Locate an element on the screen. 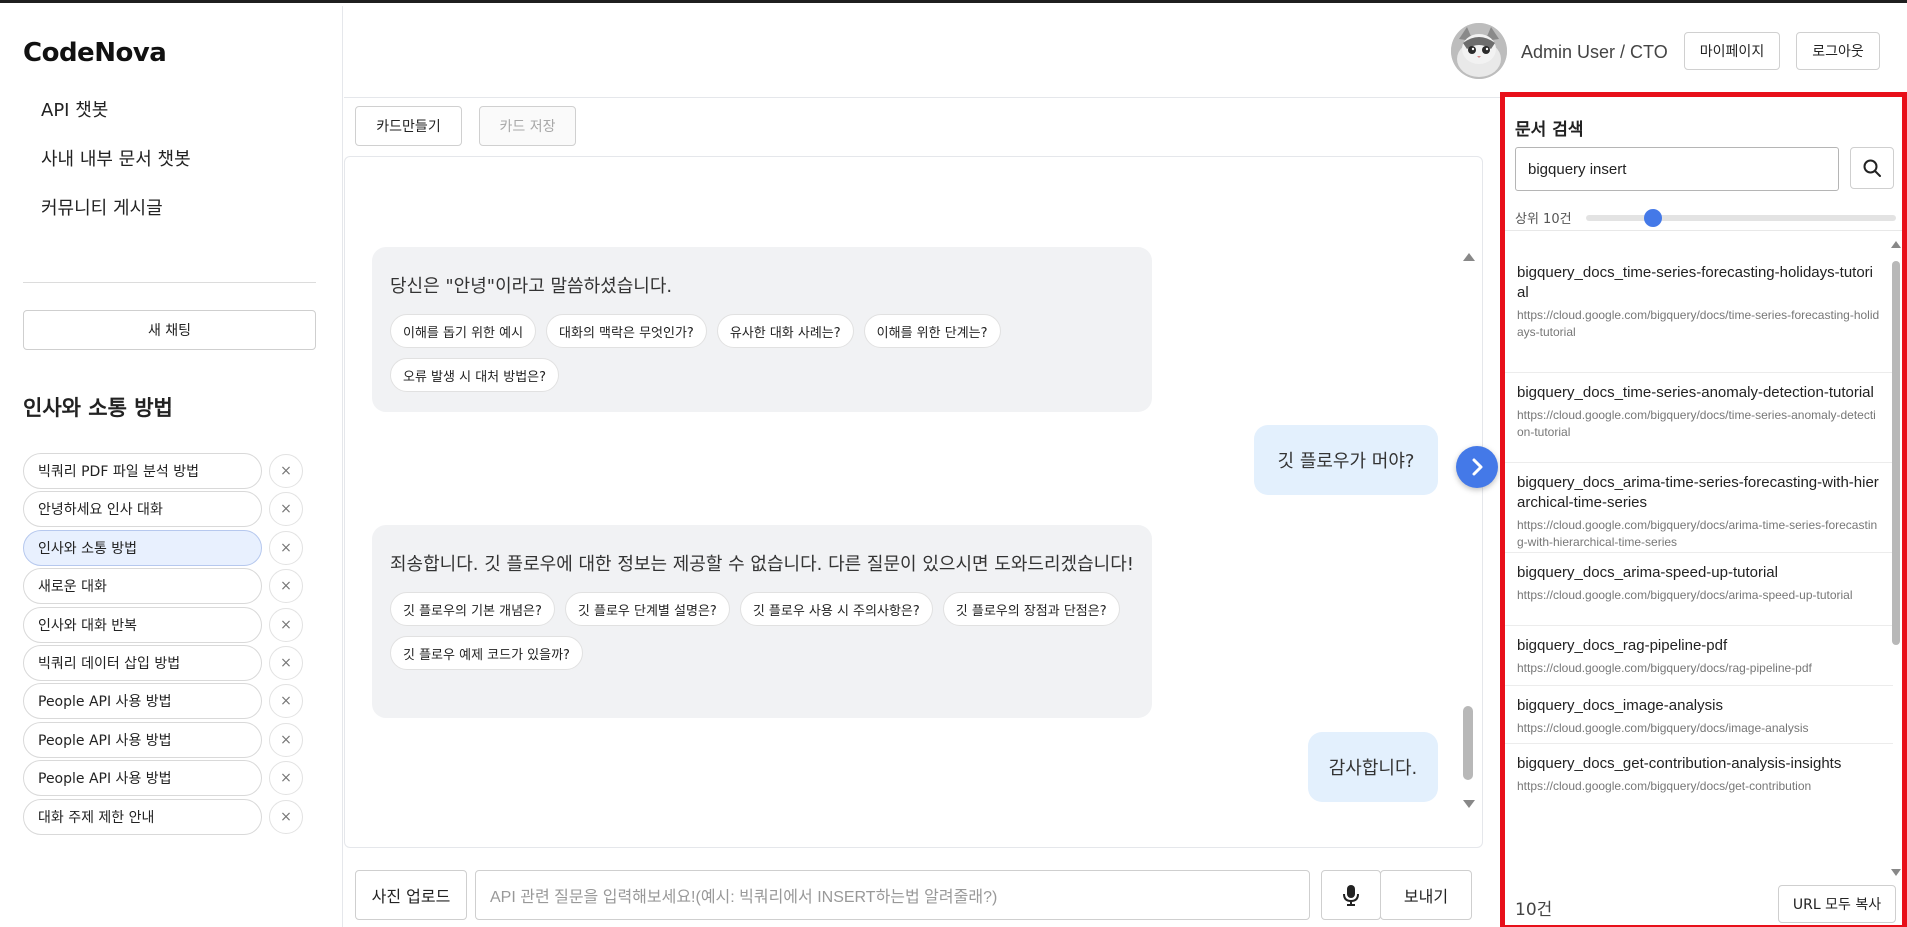  logout-button: 로그아웃 is located at coordinates (1838, 51).